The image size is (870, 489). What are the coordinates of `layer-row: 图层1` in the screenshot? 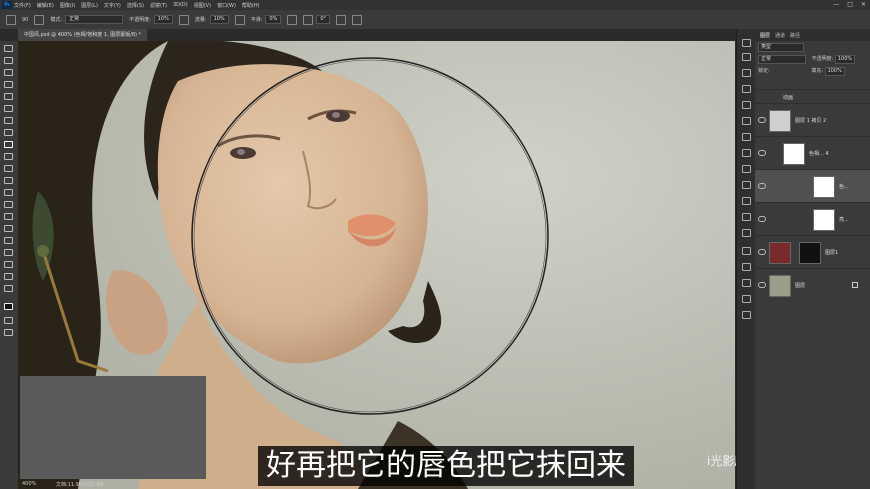 It's located at (812, 252).